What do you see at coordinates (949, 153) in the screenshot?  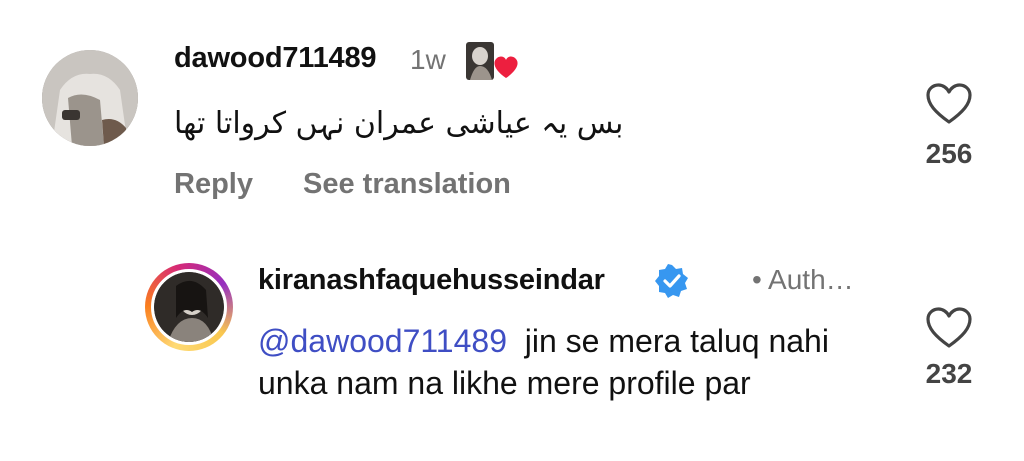 I see `like-count: 256` at bounding box center [949, 153].